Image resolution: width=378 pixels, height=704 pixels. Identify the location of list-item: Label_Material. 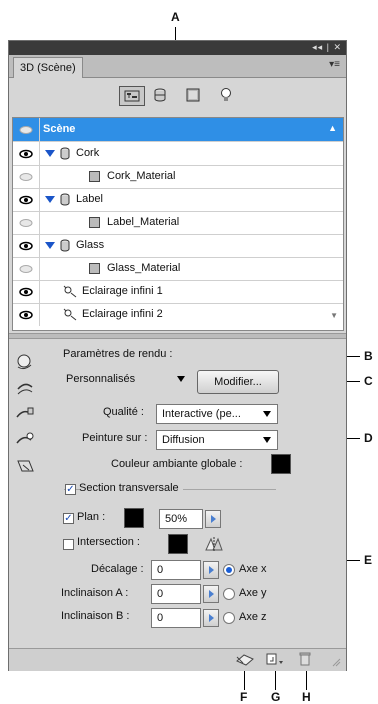
(178, 223).